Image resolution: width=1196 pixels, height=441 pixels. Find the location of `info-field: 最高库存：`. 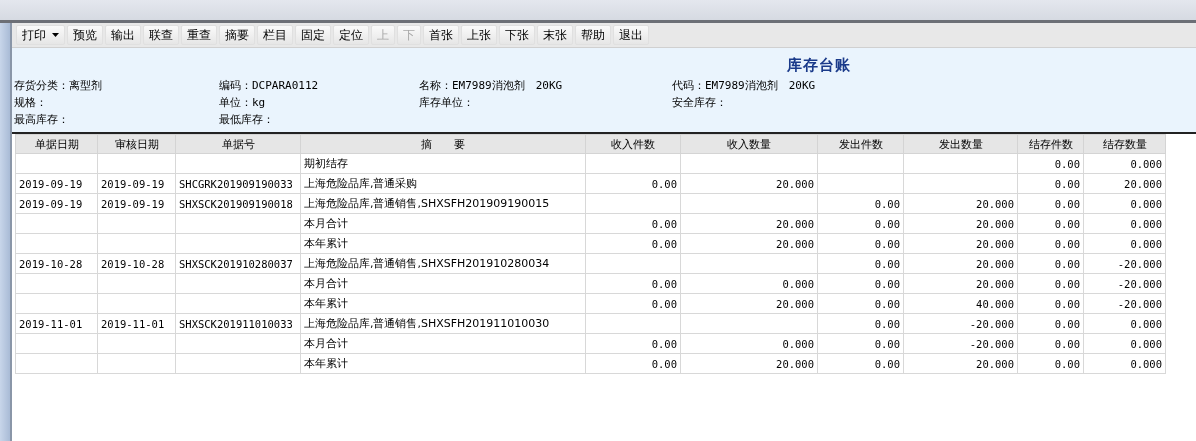

info-field: 最高库存： is located at coordinates (116, 119).